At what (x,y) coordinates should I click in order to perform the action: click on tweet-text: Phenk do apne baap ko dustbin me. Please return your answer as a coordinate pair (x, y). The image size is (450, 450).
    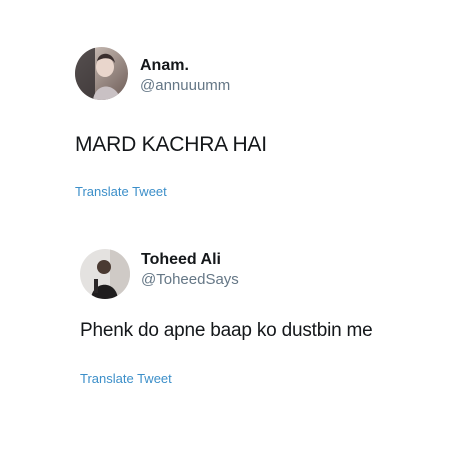
    Looking at the image, I should click on (226, 330).